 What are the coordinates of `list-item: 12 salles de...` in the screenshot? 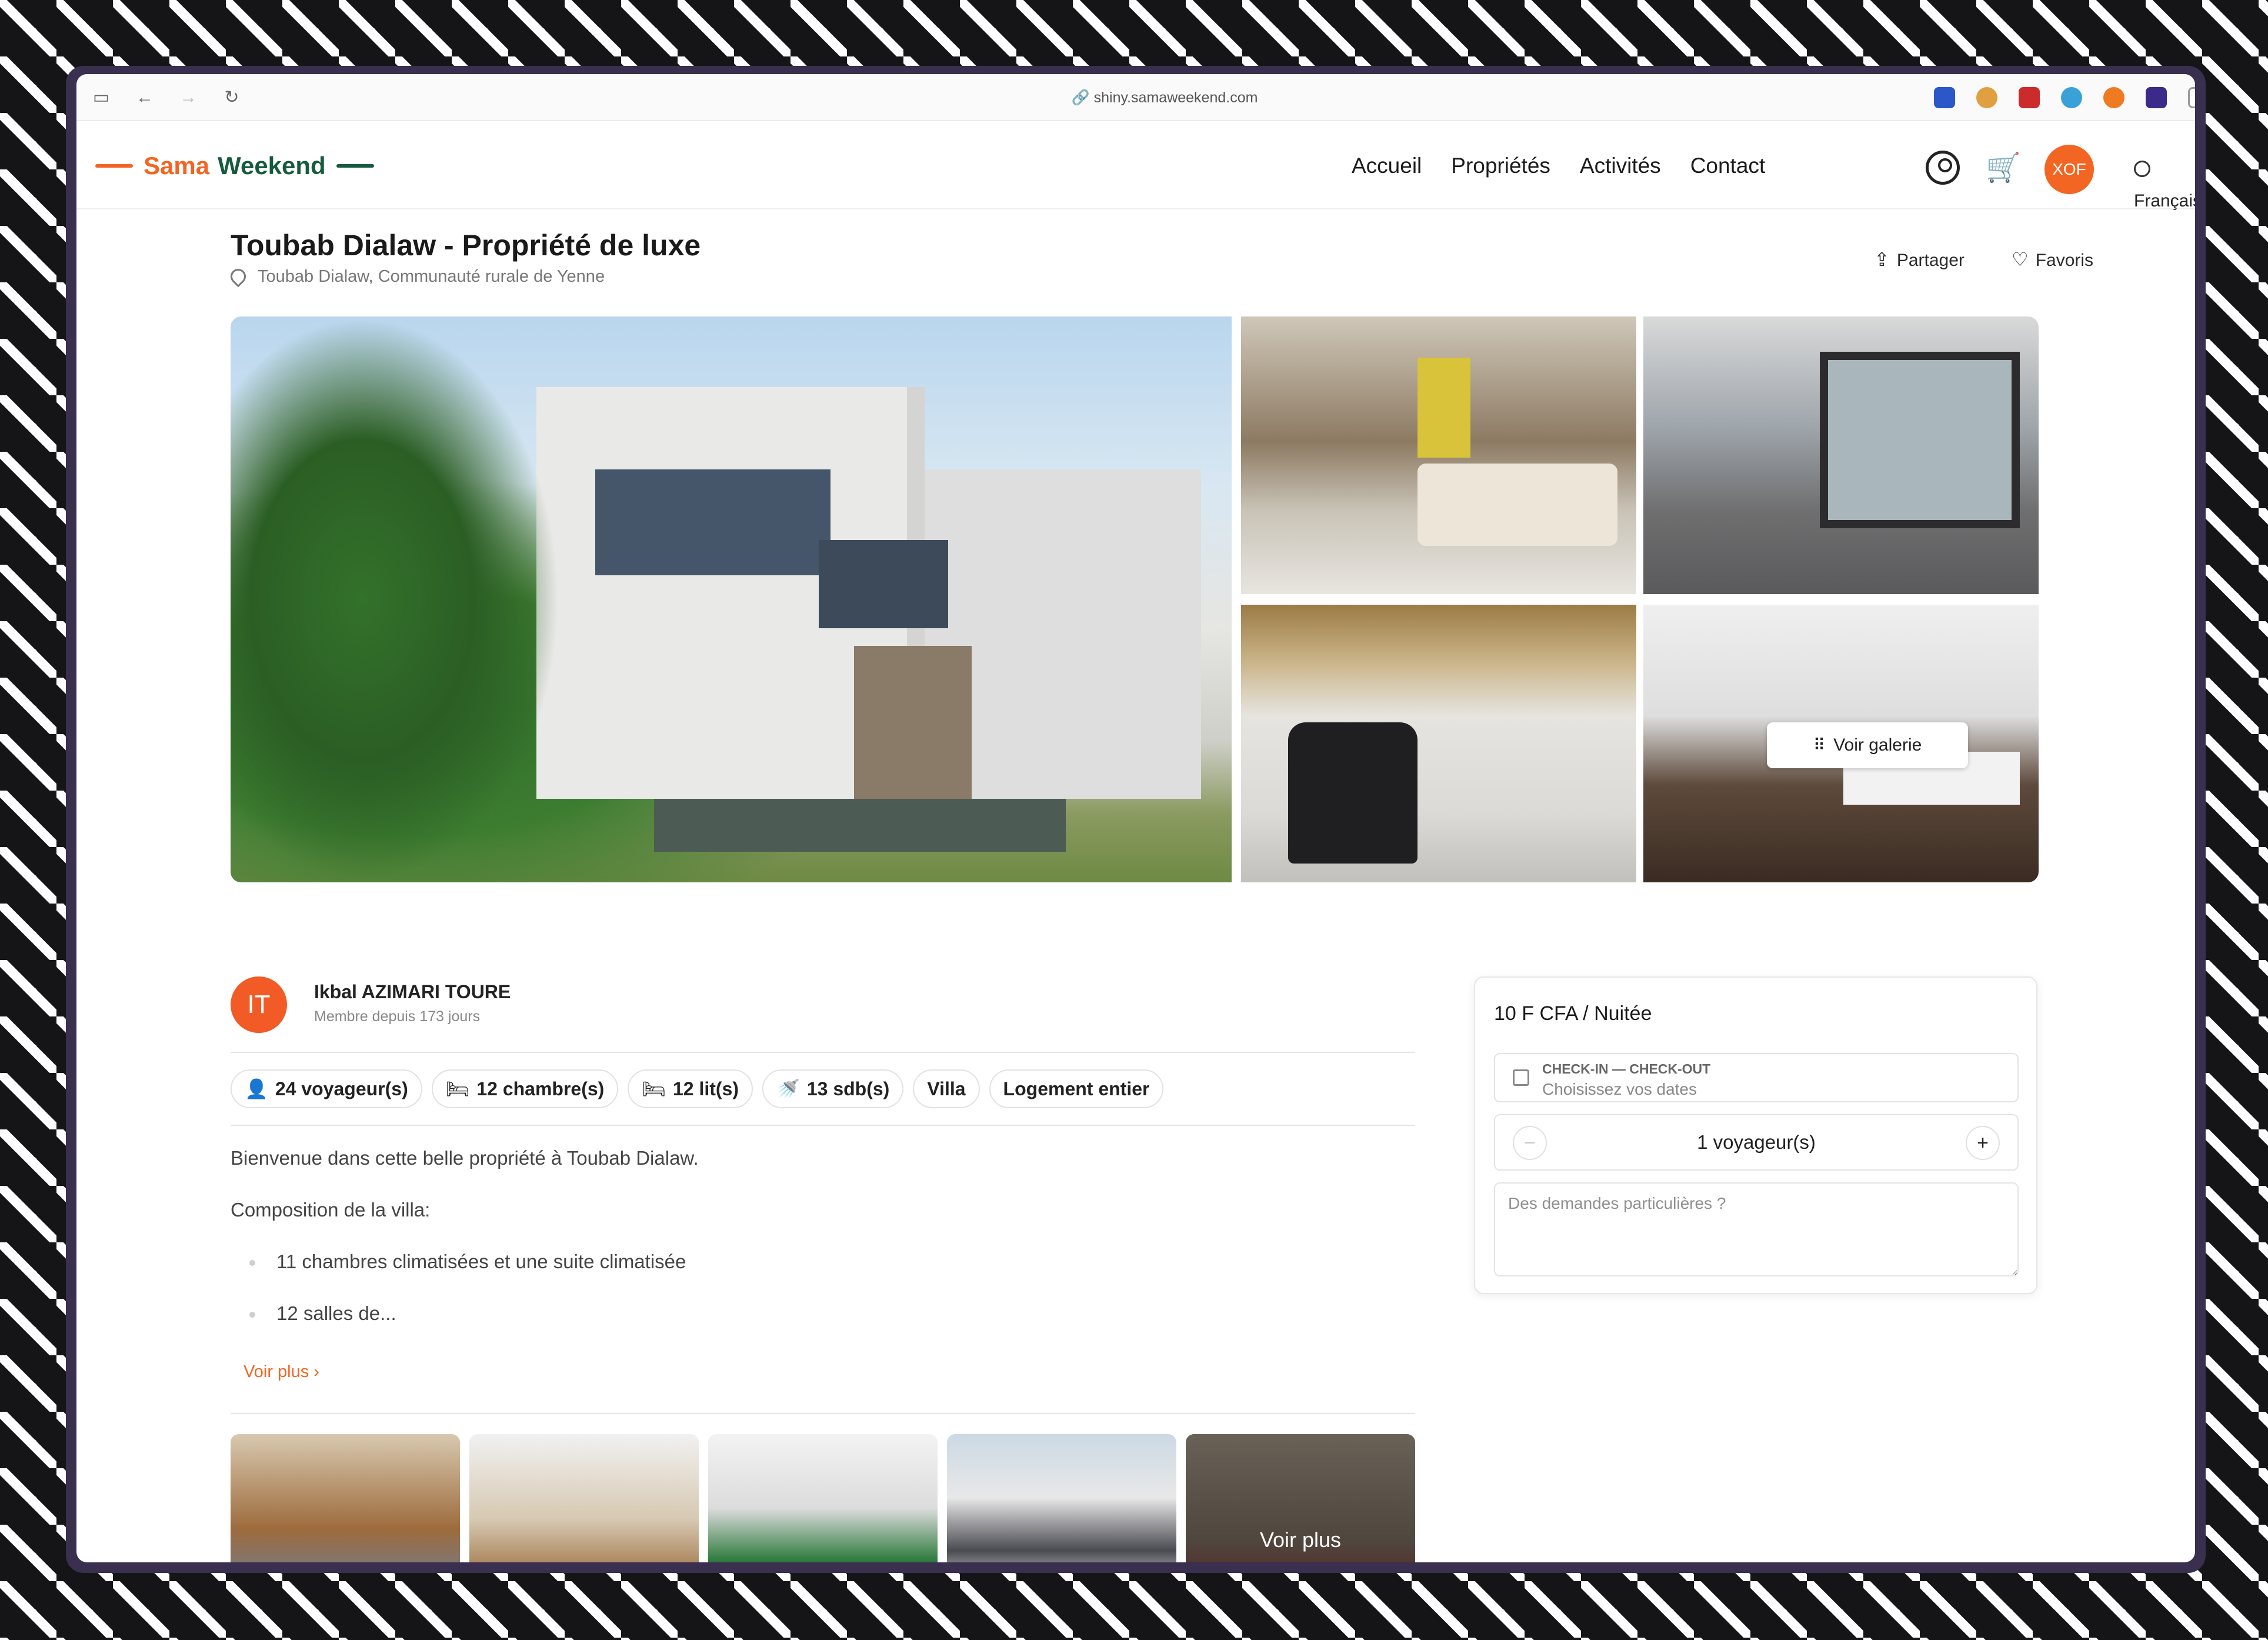 It's located at (322, 1313).